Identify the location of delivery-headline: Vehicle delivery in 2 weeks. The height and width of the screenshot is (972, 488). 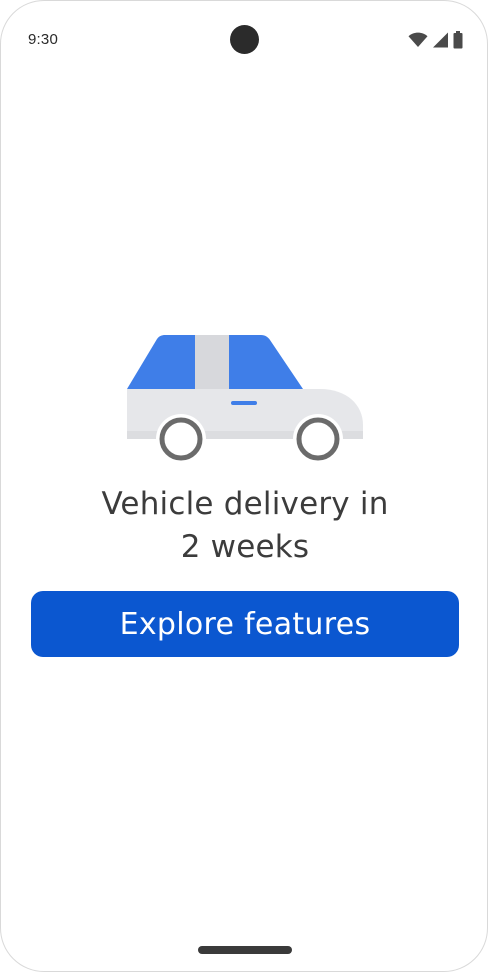
(245, 526).